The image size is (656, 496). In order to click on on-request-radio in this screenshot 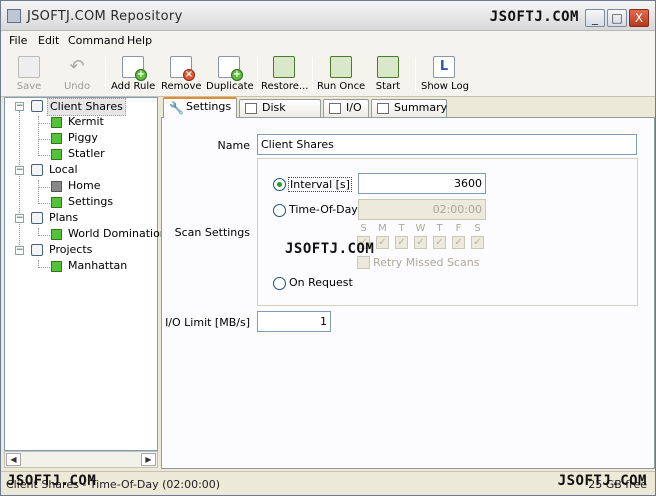, I will do `click(279, 283)`.